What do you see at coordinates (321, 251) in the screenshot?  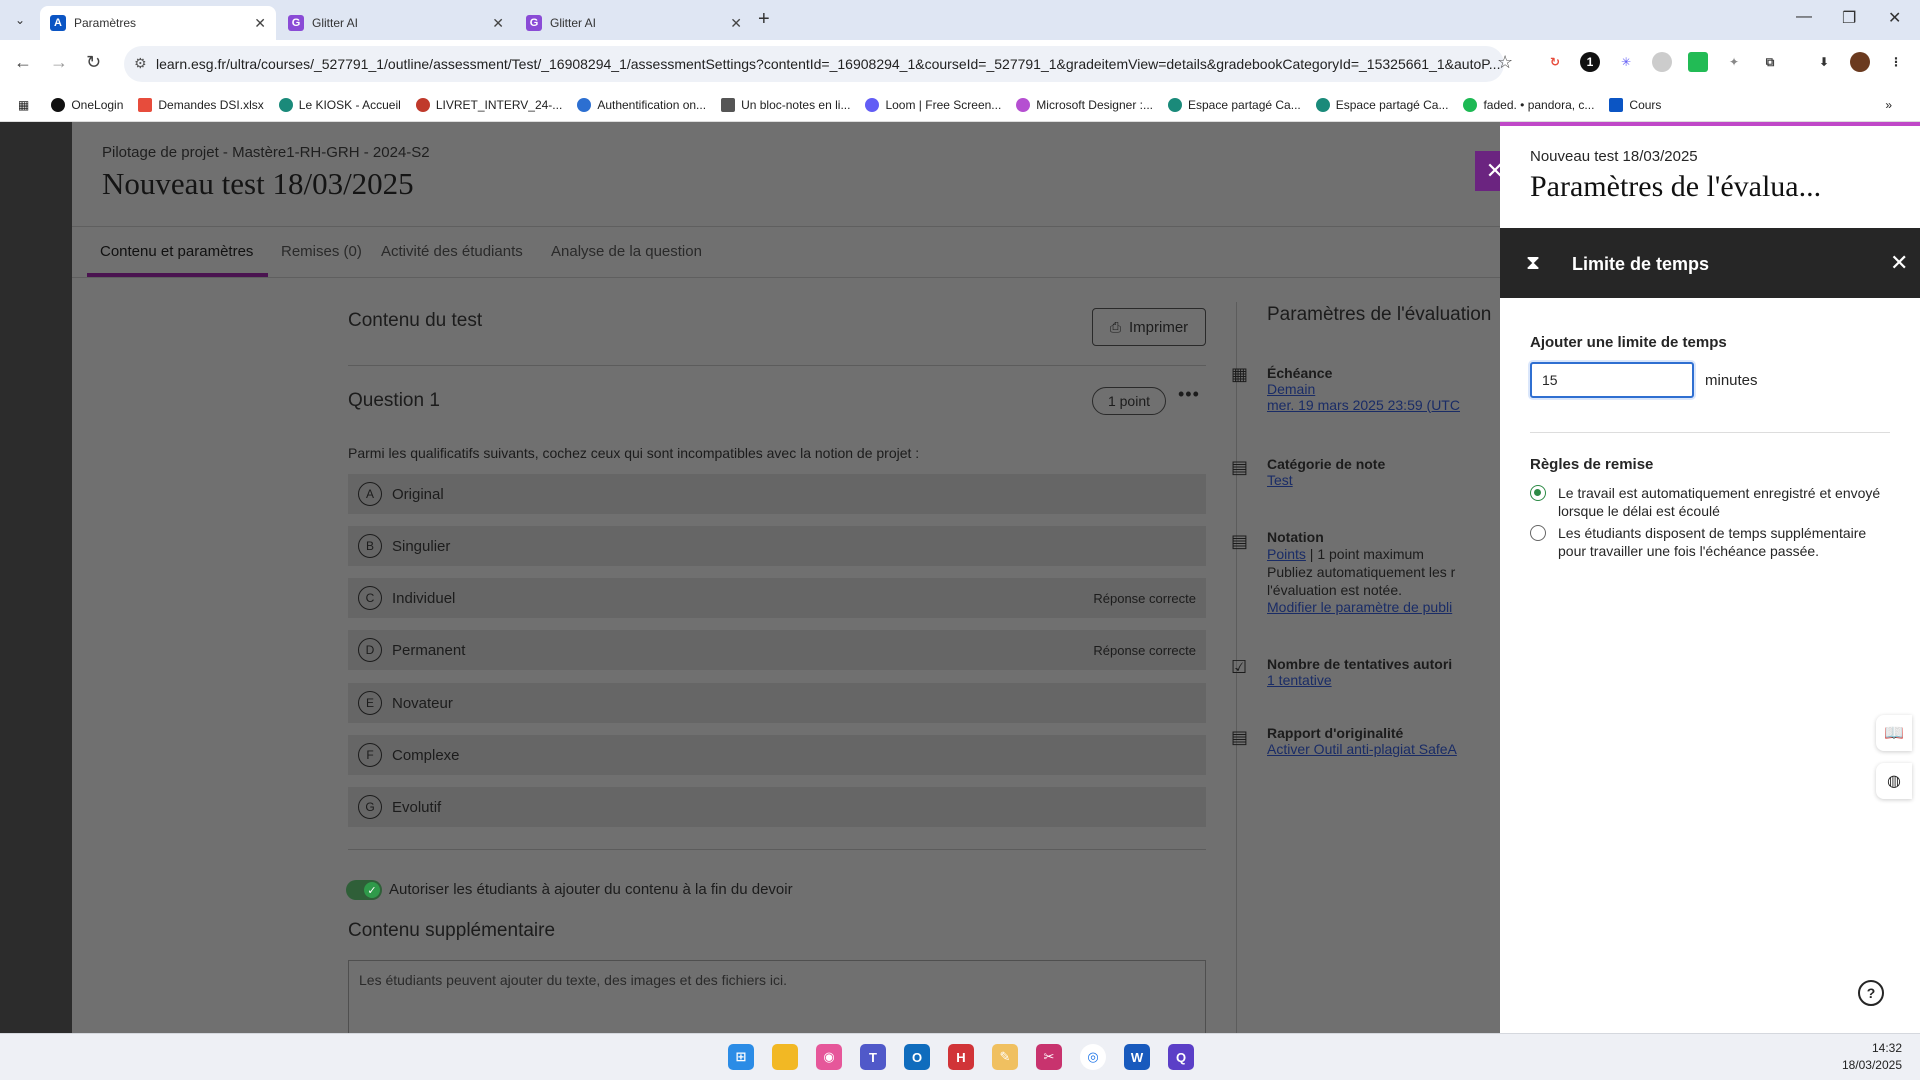 I see `tab-remises: Remises (0)` at bounding box center [321, 251].